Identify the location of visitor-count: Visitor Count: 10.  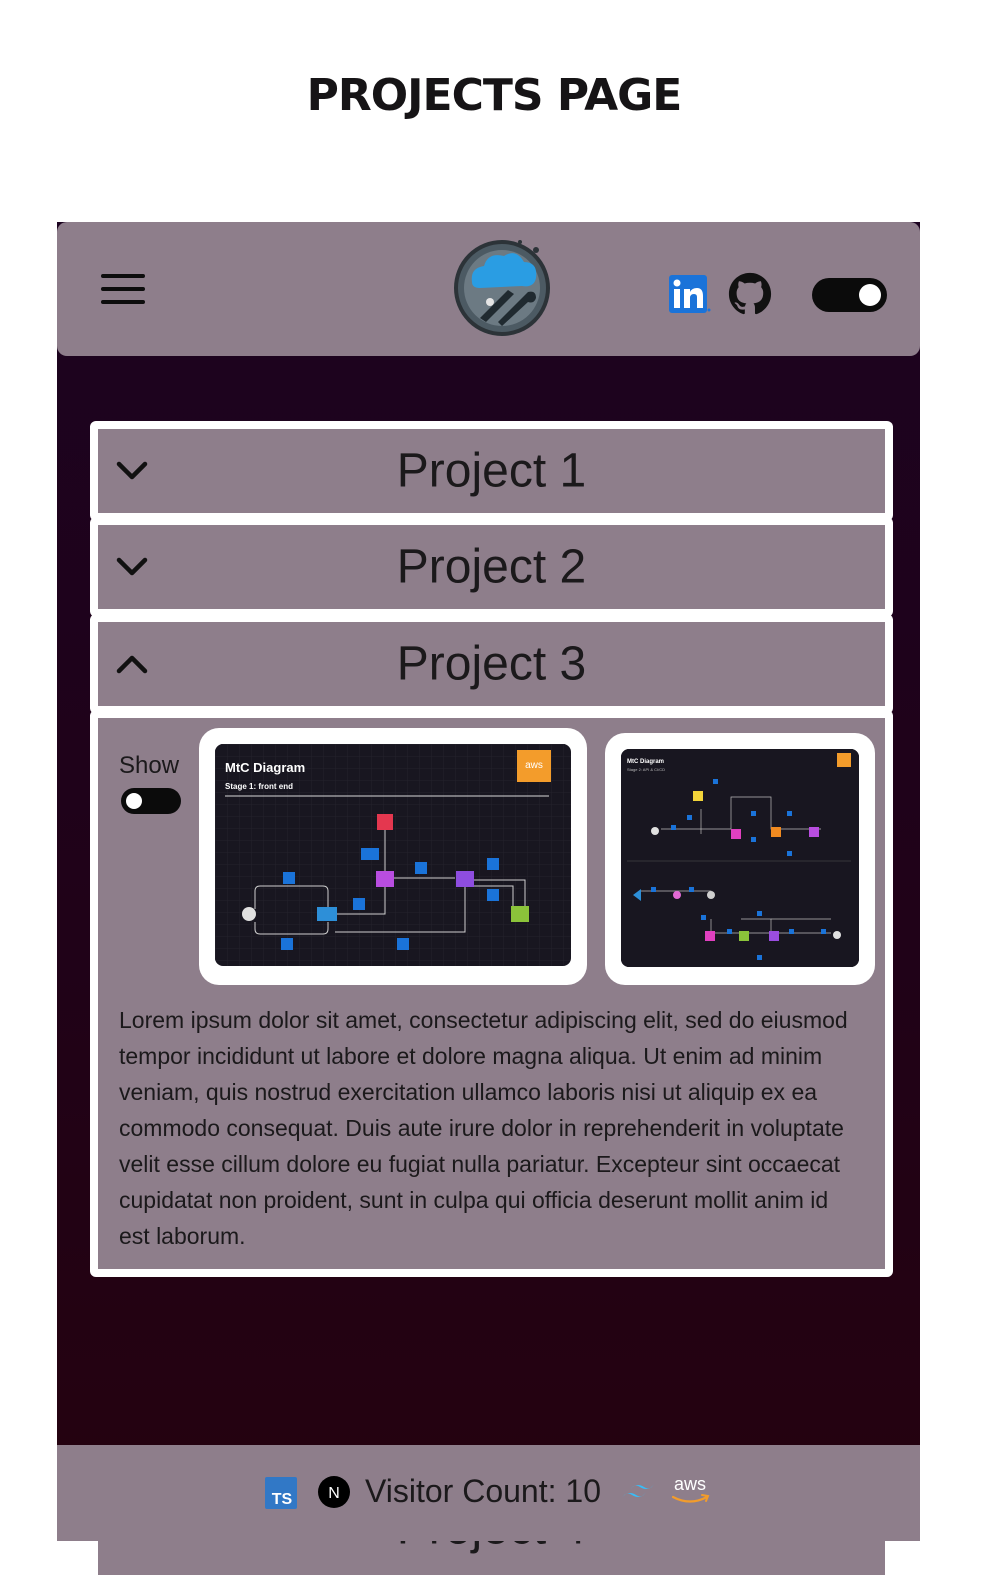
(483, 1491).